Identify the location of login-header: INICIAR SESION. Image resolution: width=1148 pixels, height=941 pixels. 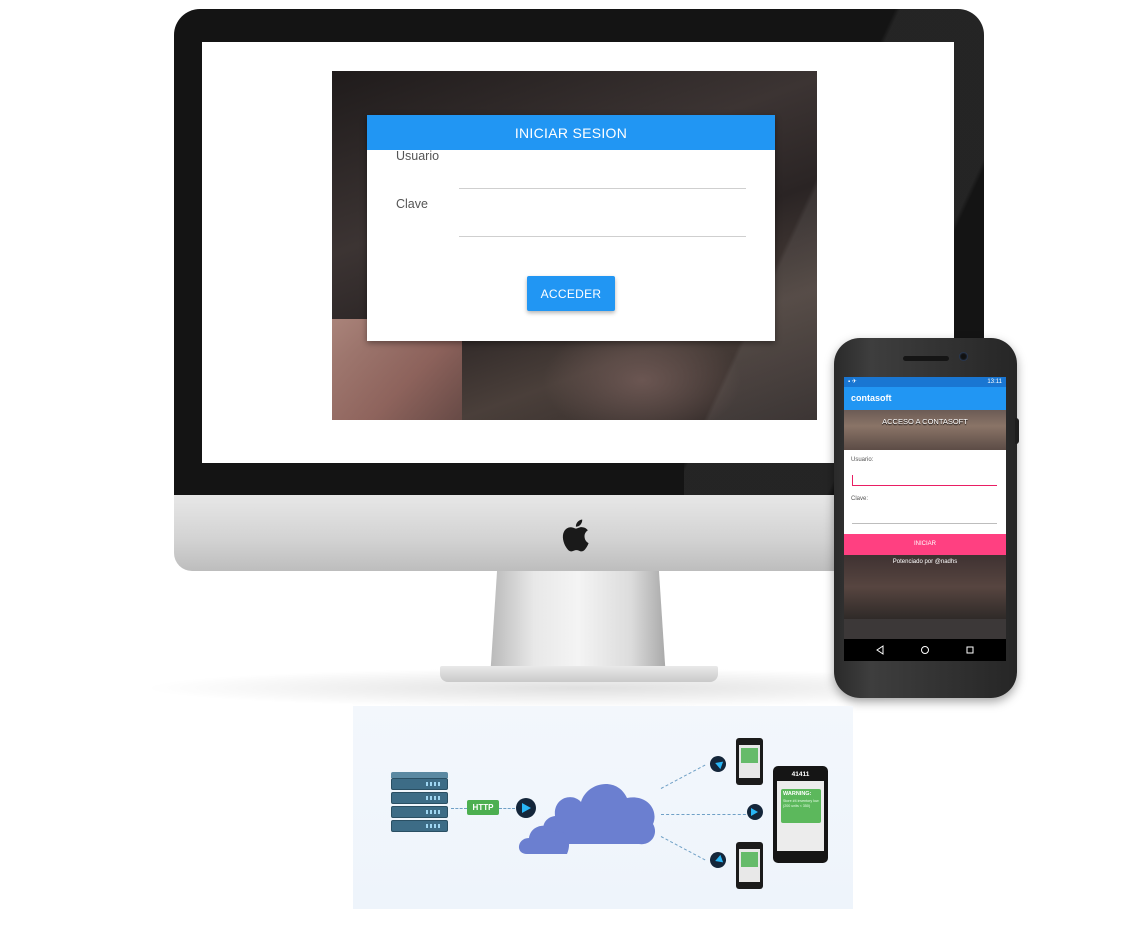
(571, 132).